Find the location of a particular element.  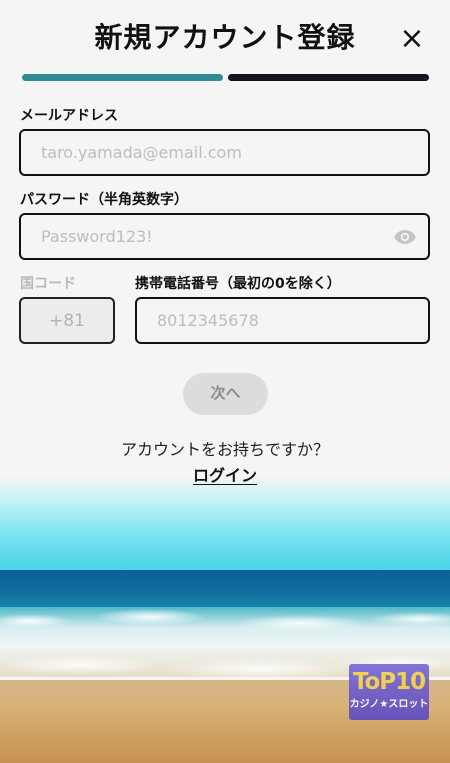

password-field is located at coordinates (224, 236).